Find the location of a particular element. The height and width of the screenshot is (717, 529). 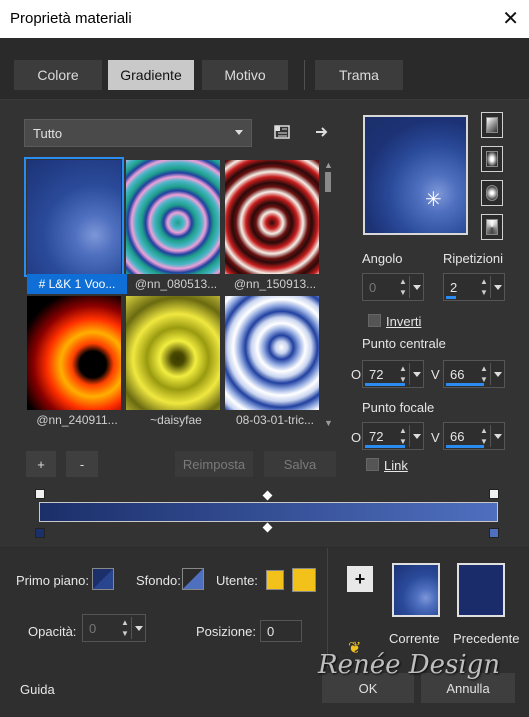

position-field: 0 is located at coordinates (281, 631).